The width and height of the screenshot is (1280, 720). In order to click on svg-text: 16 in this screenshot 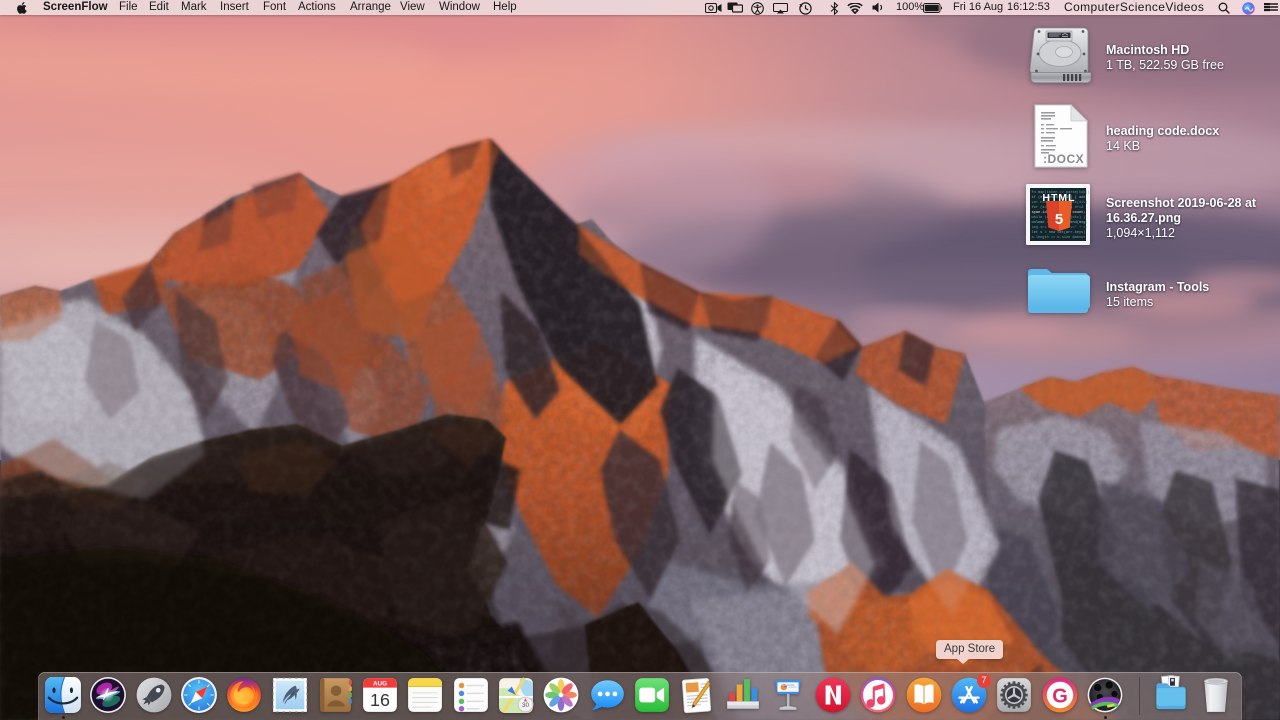, I will do `click(380, 700)`.